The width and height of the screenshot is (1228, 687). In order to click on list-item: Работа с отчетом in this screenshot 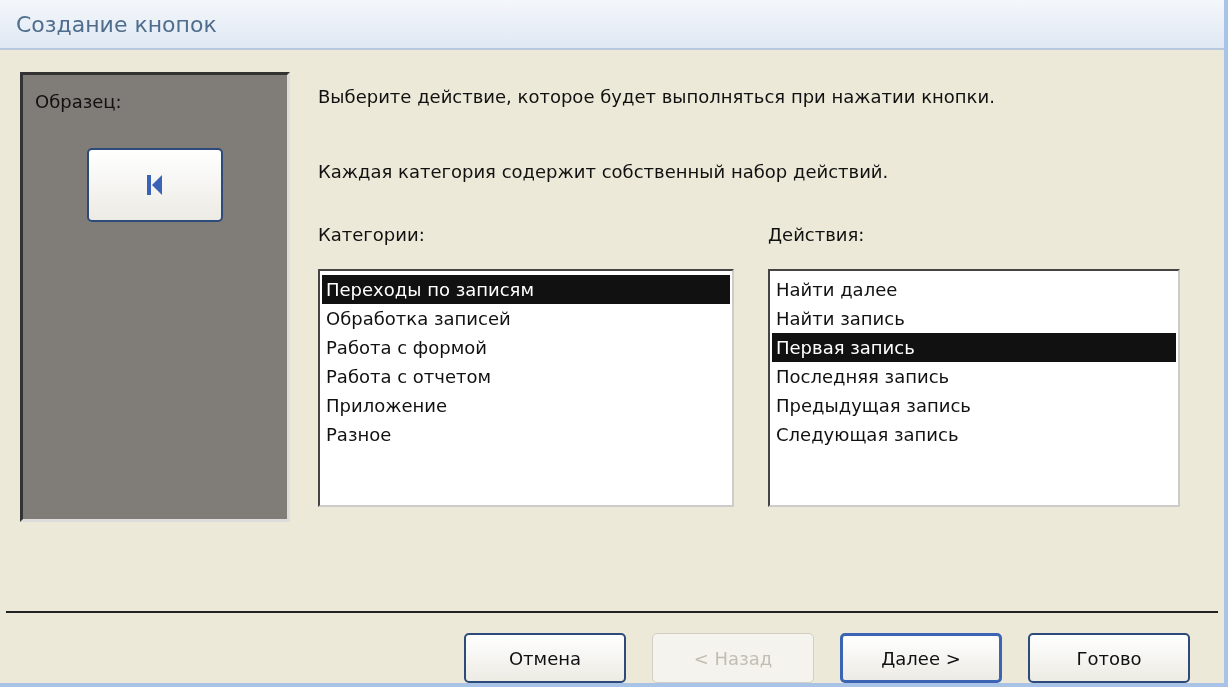, I will do `click(526, 376)`.